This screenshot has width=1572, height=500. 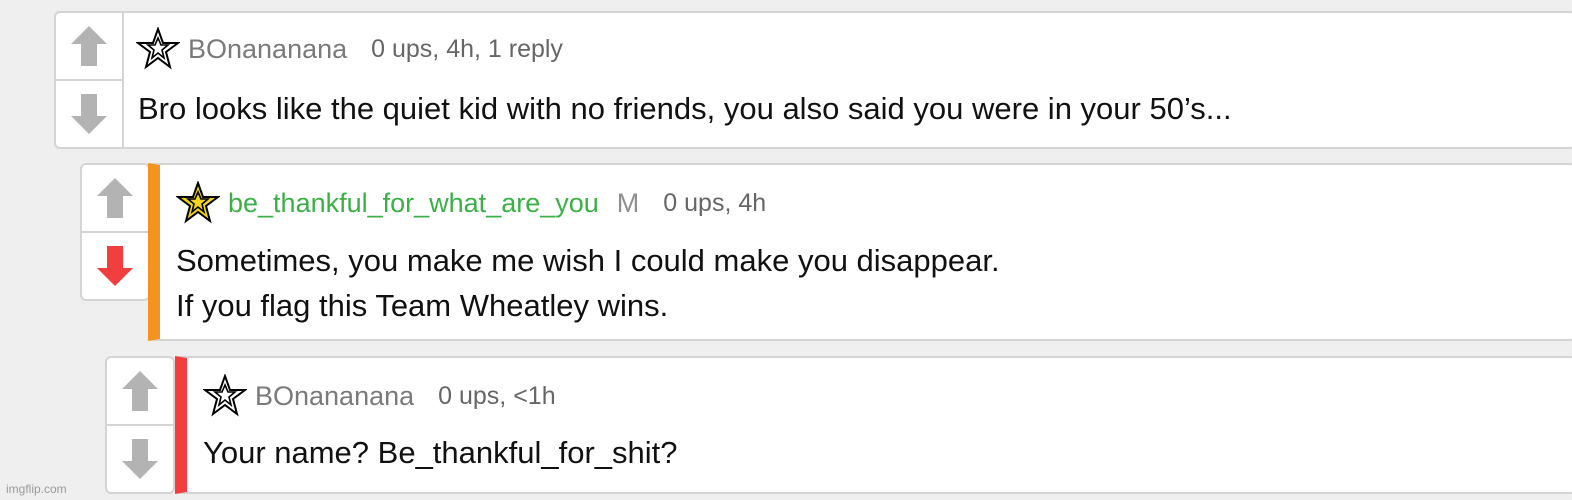 I want to click on username-link: be_thankful_for_what_are_you, so click(x=413, y=203).